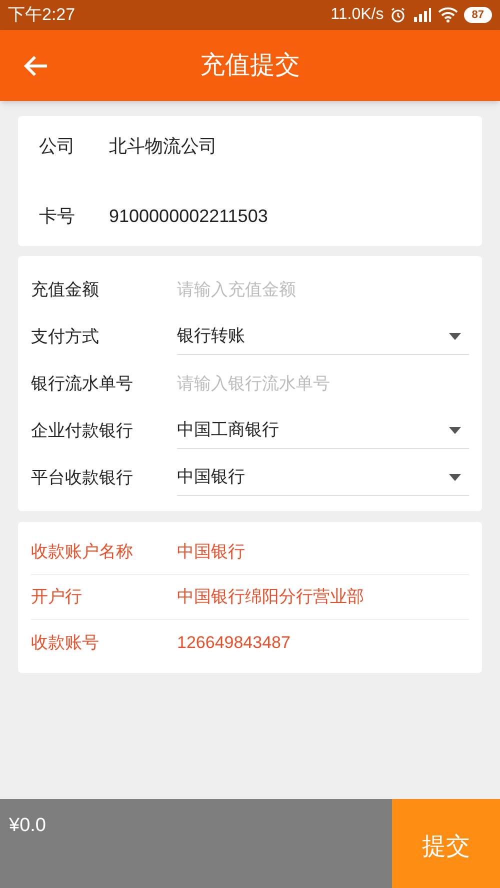 The width and height of the screenshot is (500, 888). Describe the element at coordinates (82, 552) in the screenshot. I see `account-label: 收款账户名称` at that location.